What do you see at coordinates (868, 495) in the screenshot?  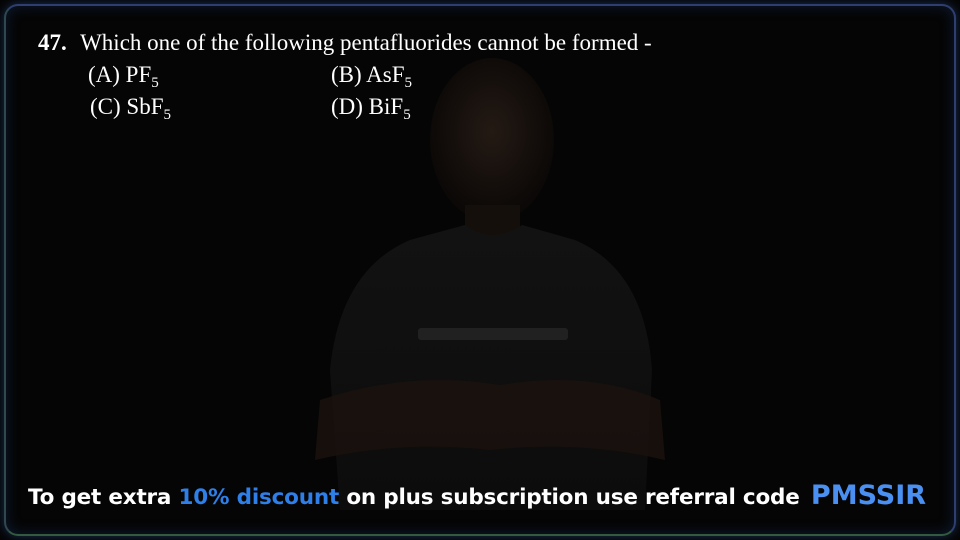 I see `referral-code: PMSSIR` at bounding box center [868, 495].